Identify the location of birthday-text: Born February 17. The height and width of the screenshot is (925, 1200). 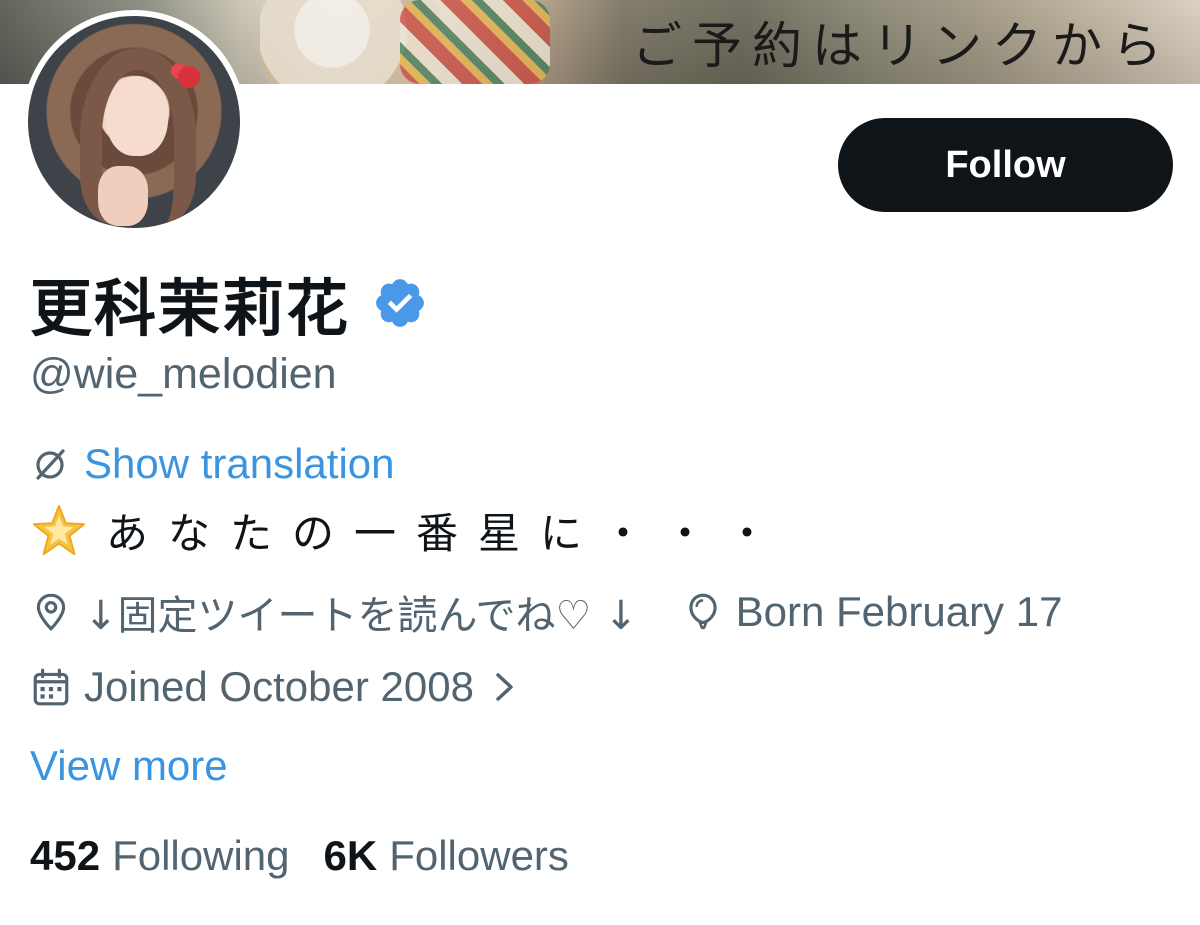
(899, 611).